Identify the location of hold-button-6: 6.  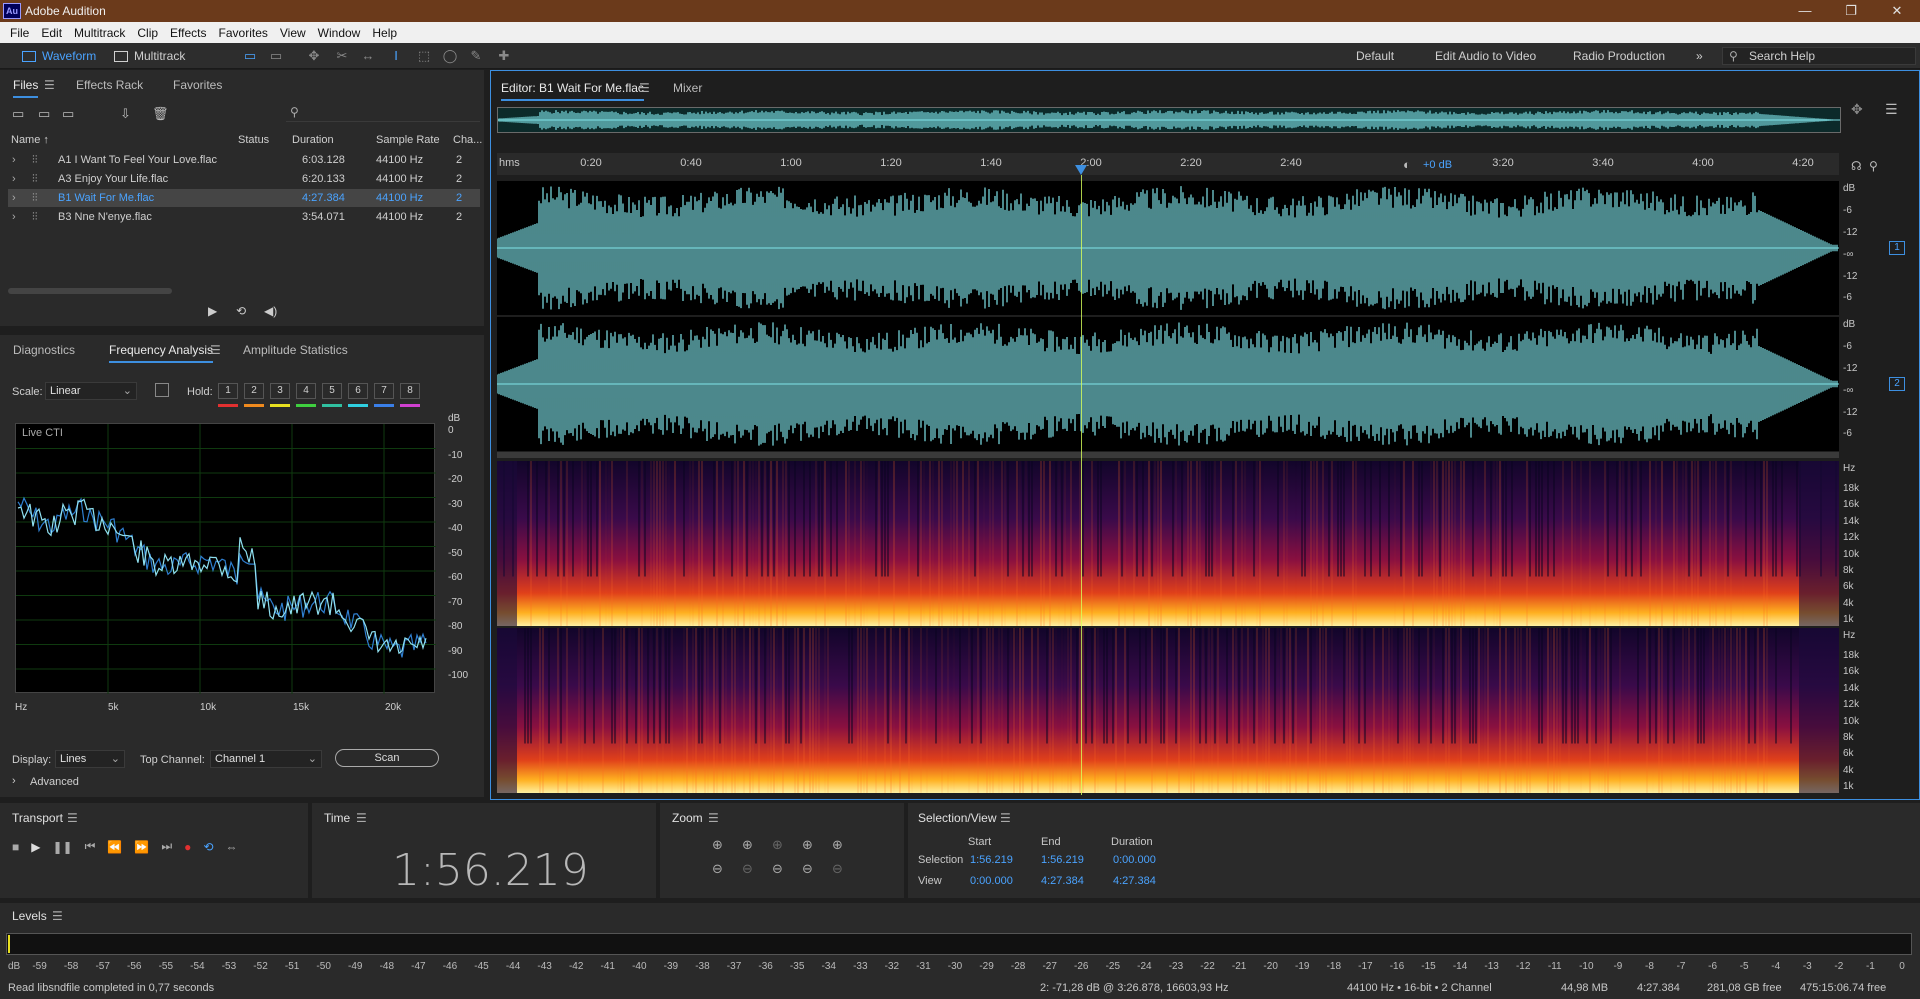
(358, 391).